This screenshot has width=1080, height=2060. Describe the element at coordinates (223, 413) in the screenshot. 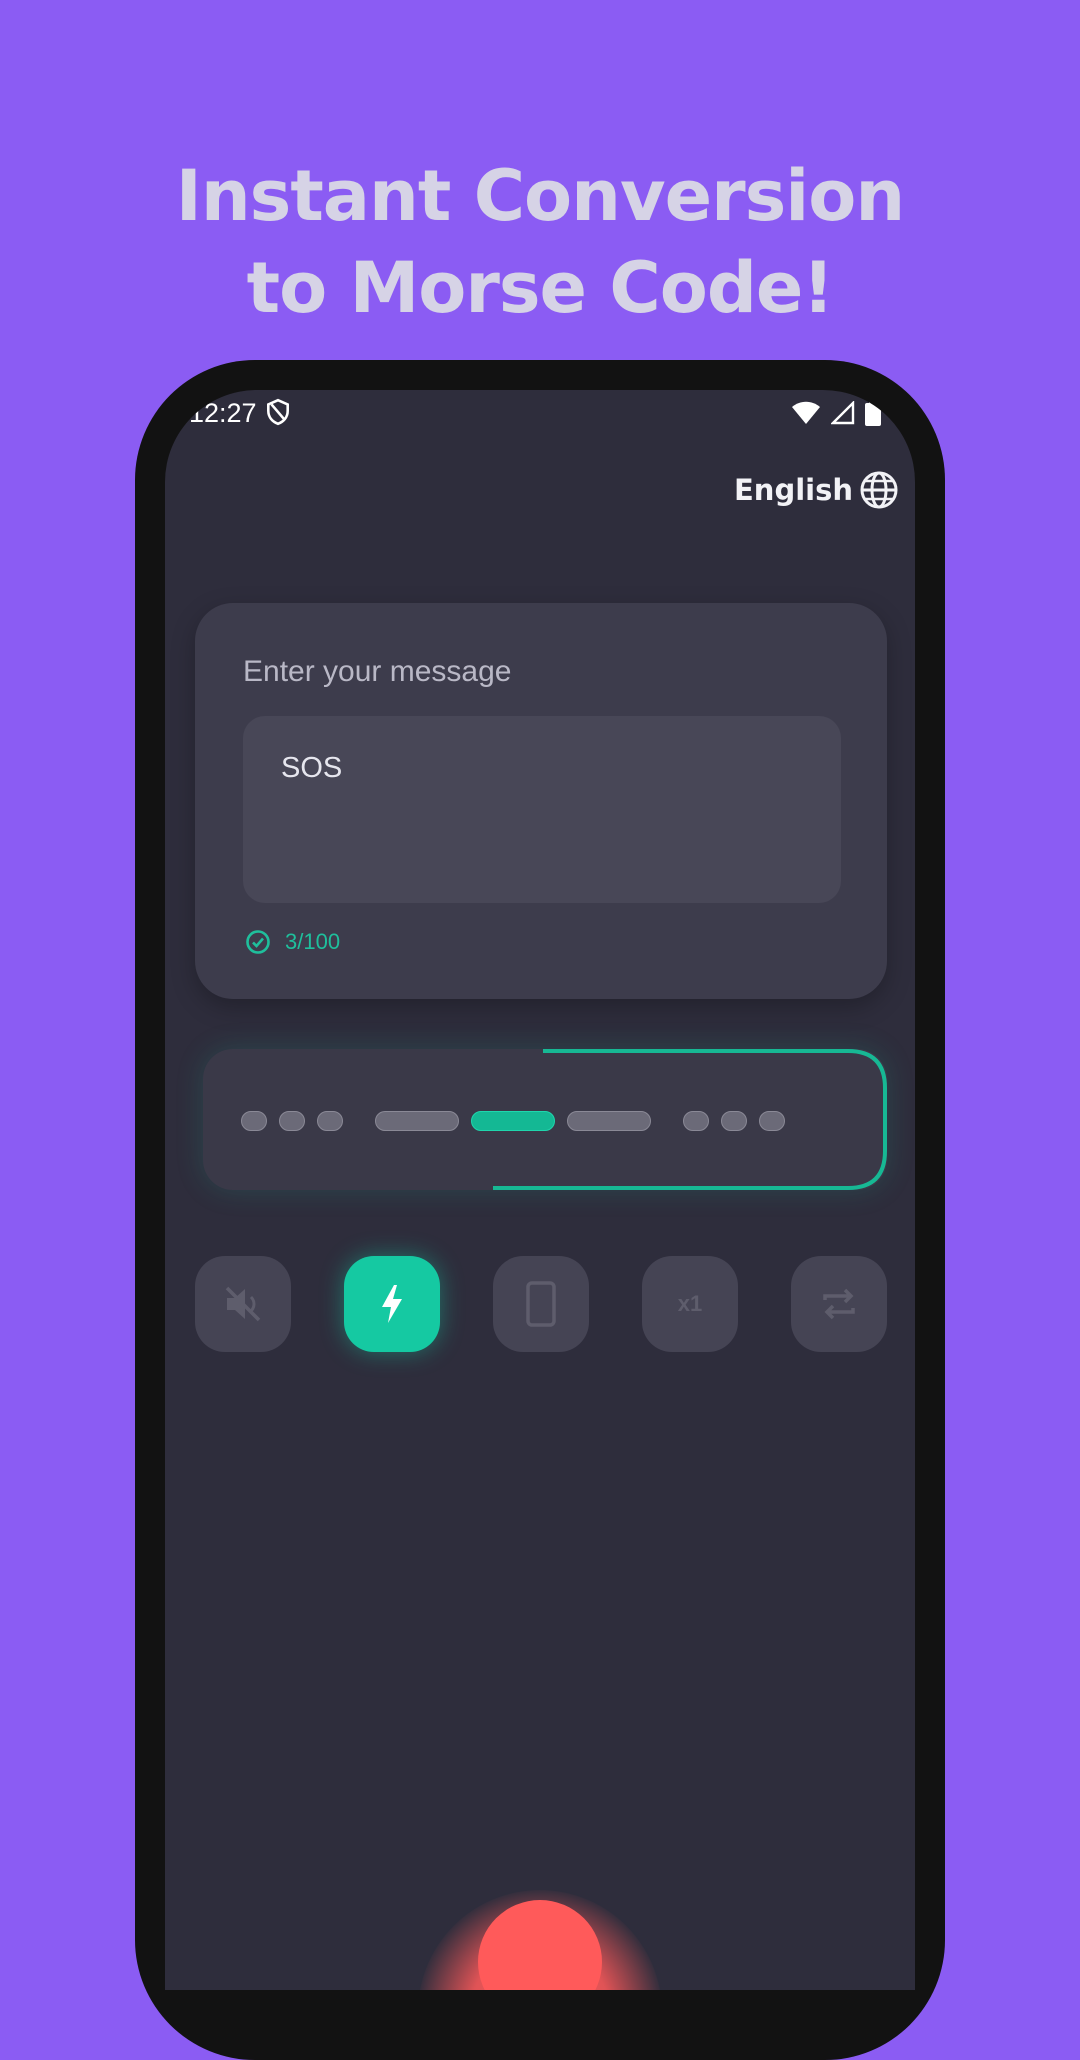

I see `status-time: 12:27` at that location.